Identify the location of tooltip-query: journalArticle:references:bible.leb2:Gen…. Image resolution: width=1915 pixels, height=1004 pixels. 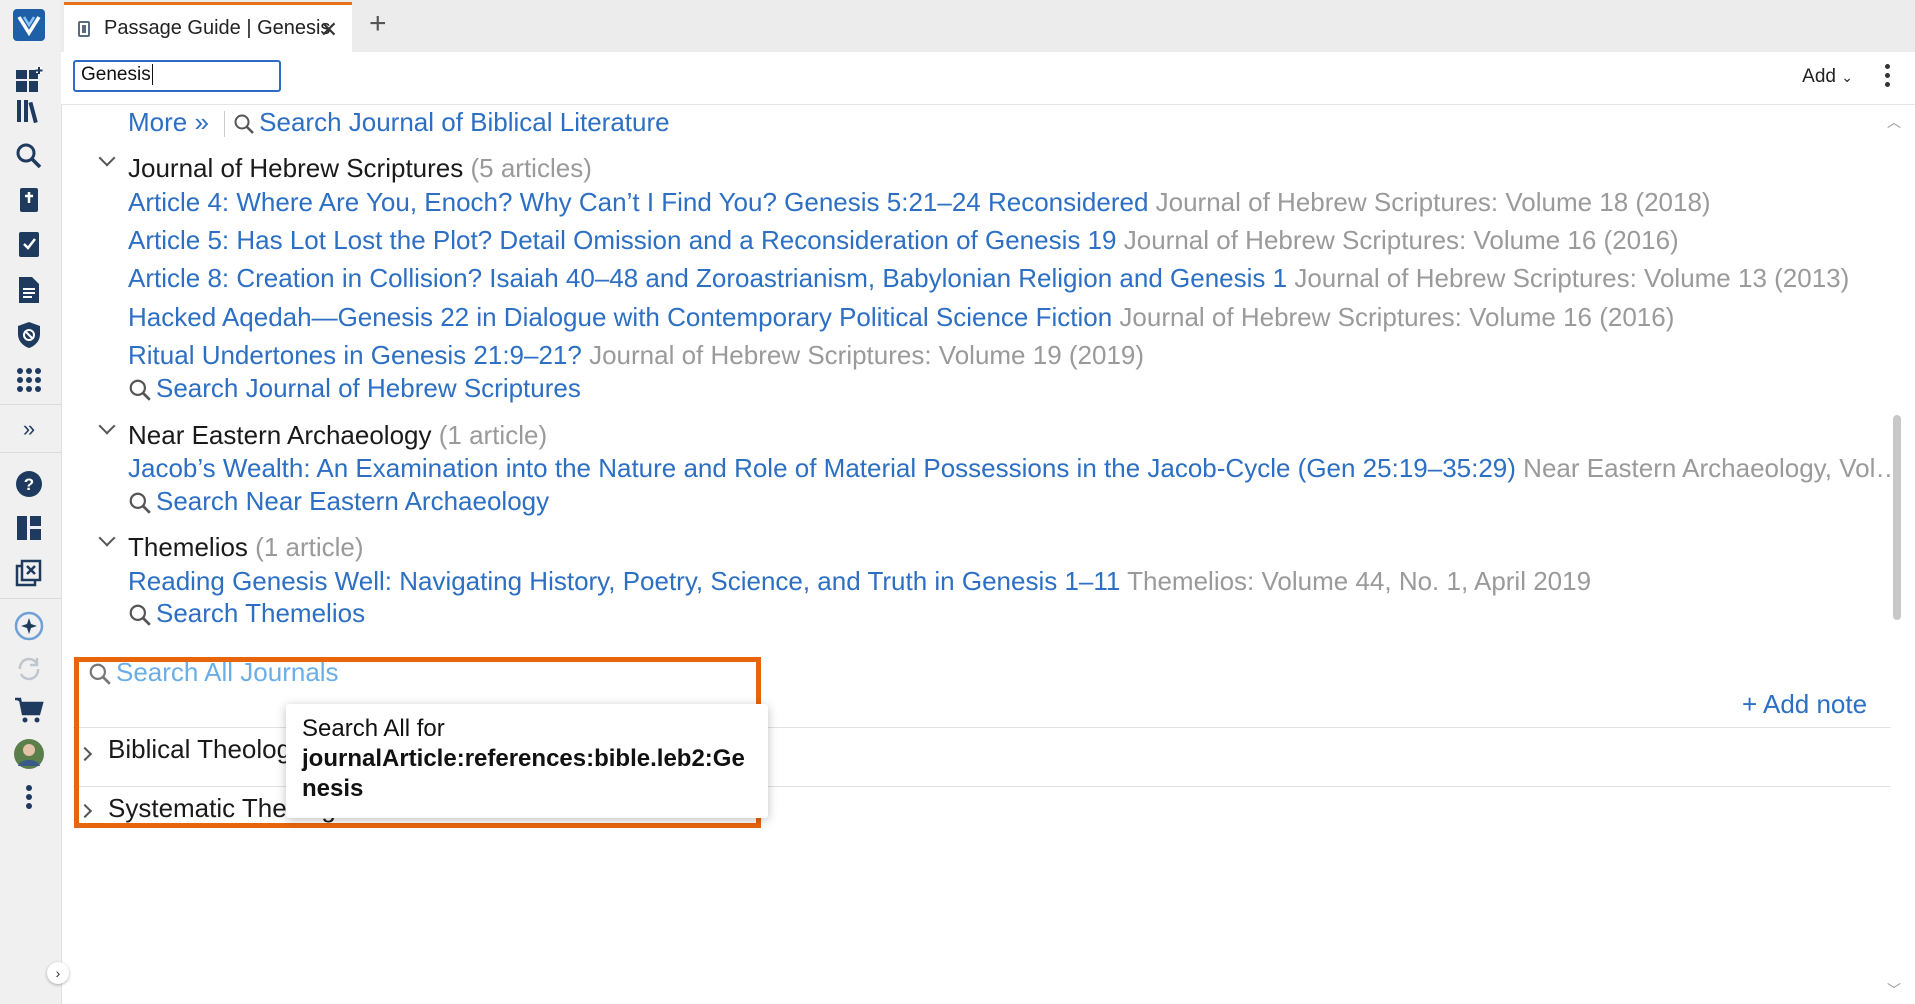
(523, 773).